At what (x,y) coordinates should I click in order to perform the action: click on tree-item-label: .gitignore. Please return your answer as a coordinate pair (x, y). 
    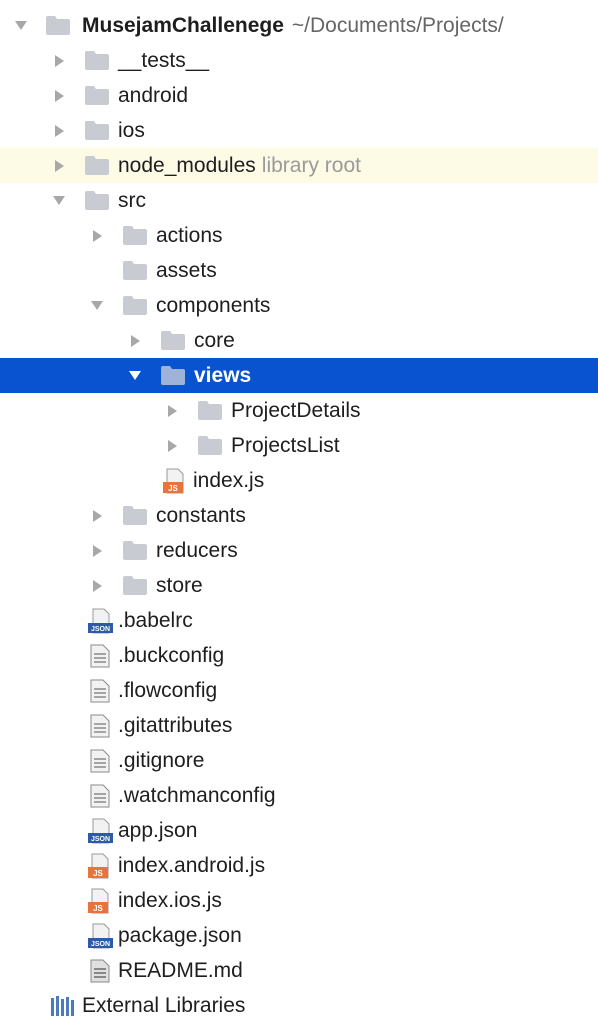
    Looking at the image, I should click on (161, 760).